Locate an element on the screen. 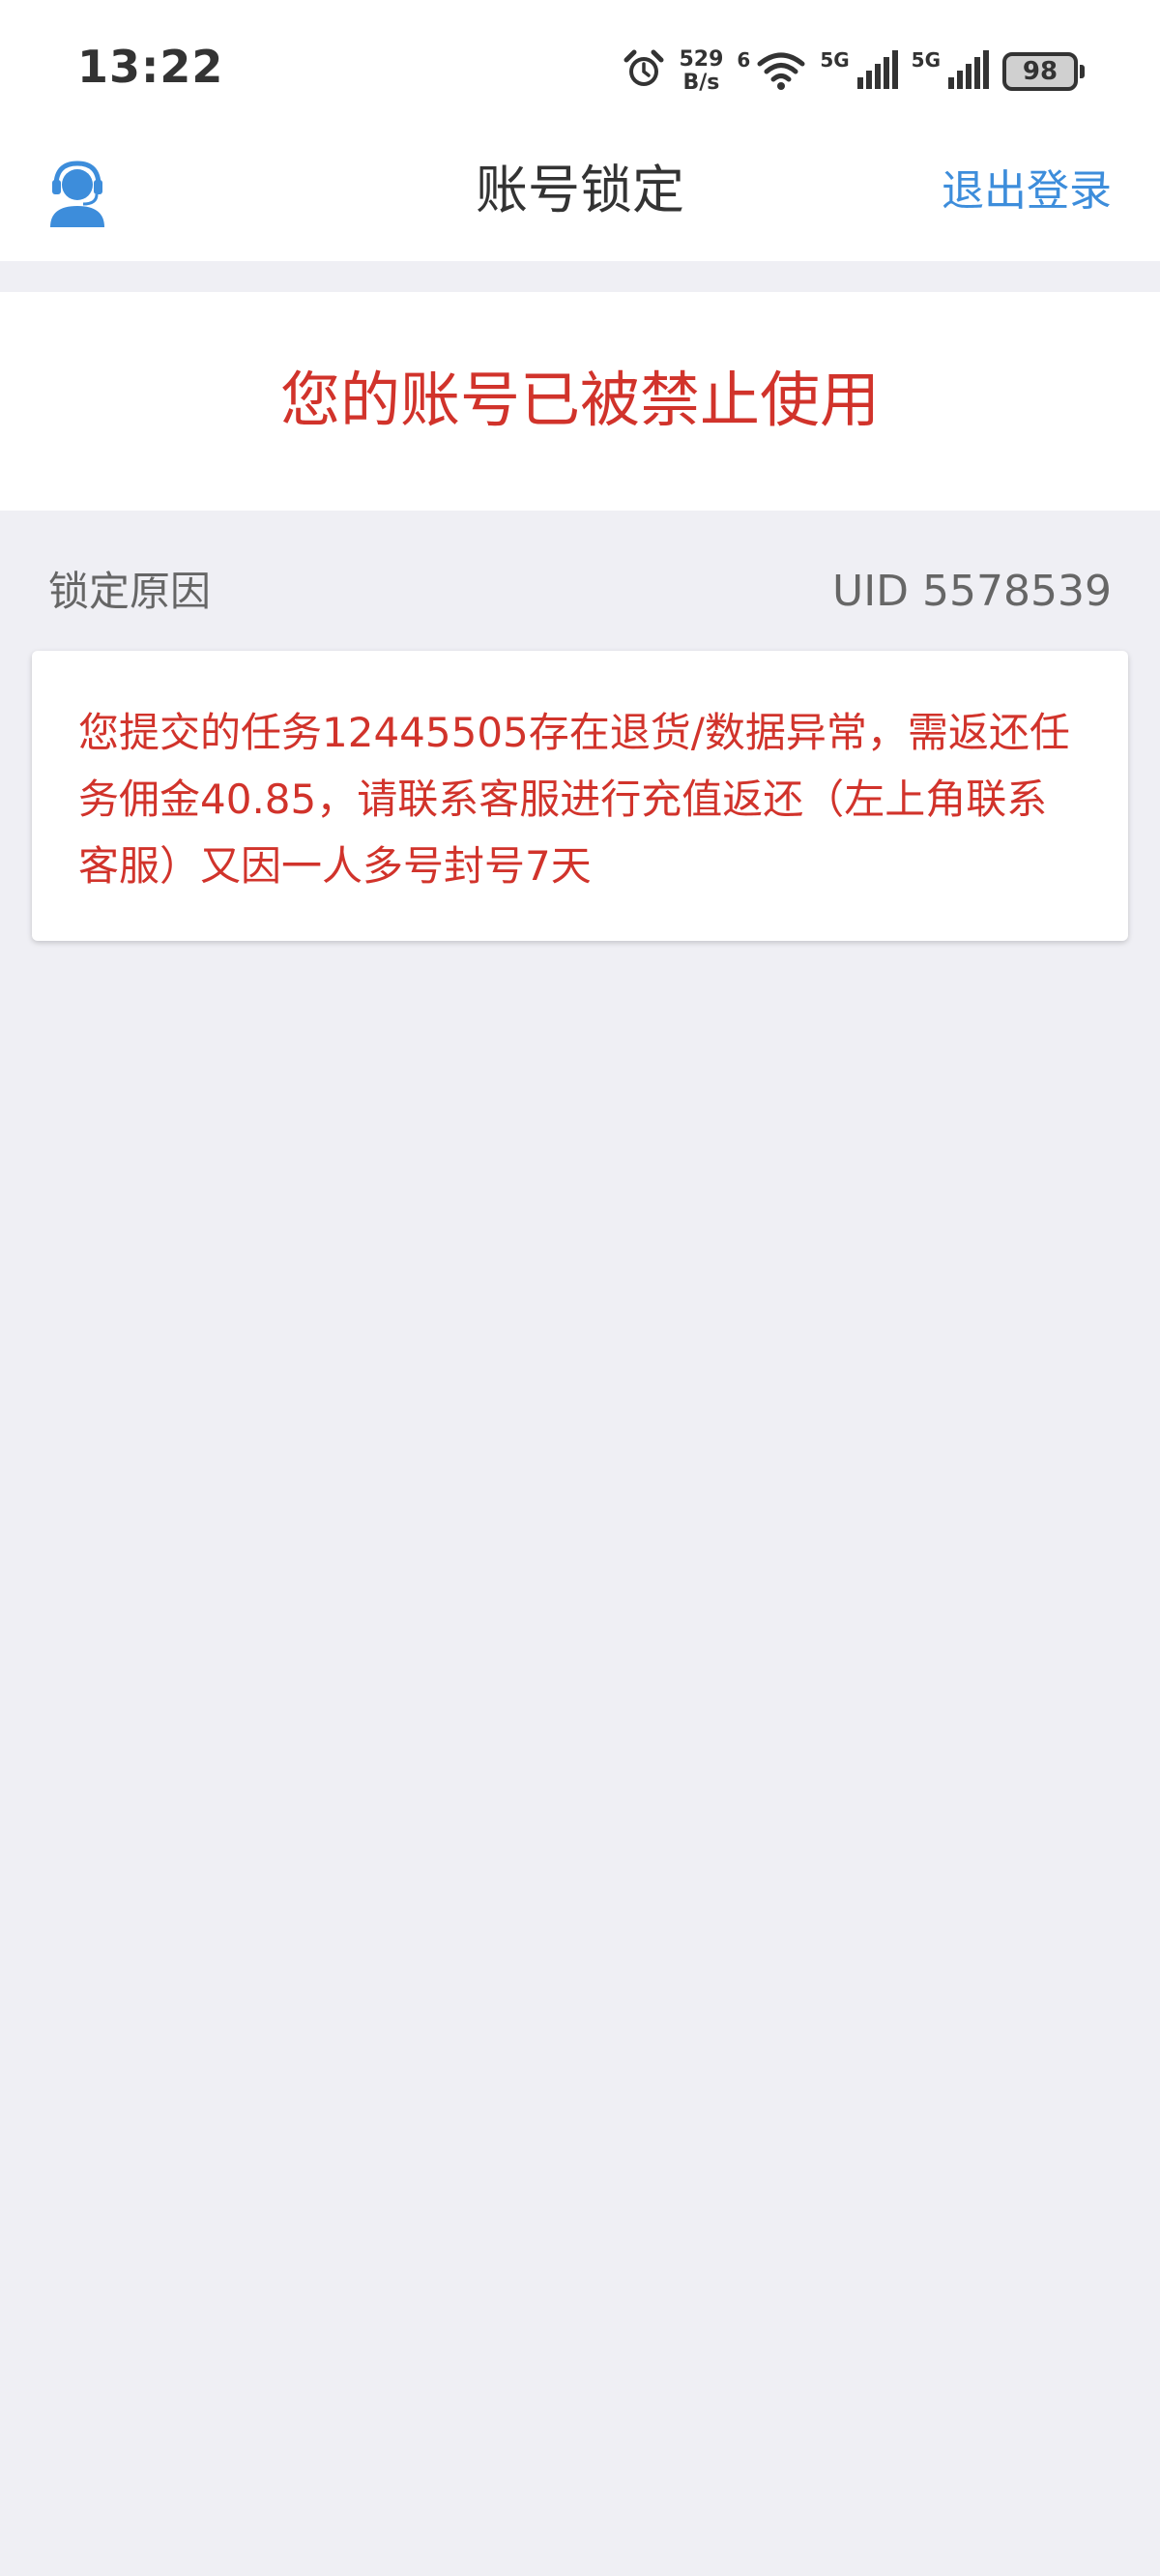  wifi-label: 6 is located at coordinates (744, 60).